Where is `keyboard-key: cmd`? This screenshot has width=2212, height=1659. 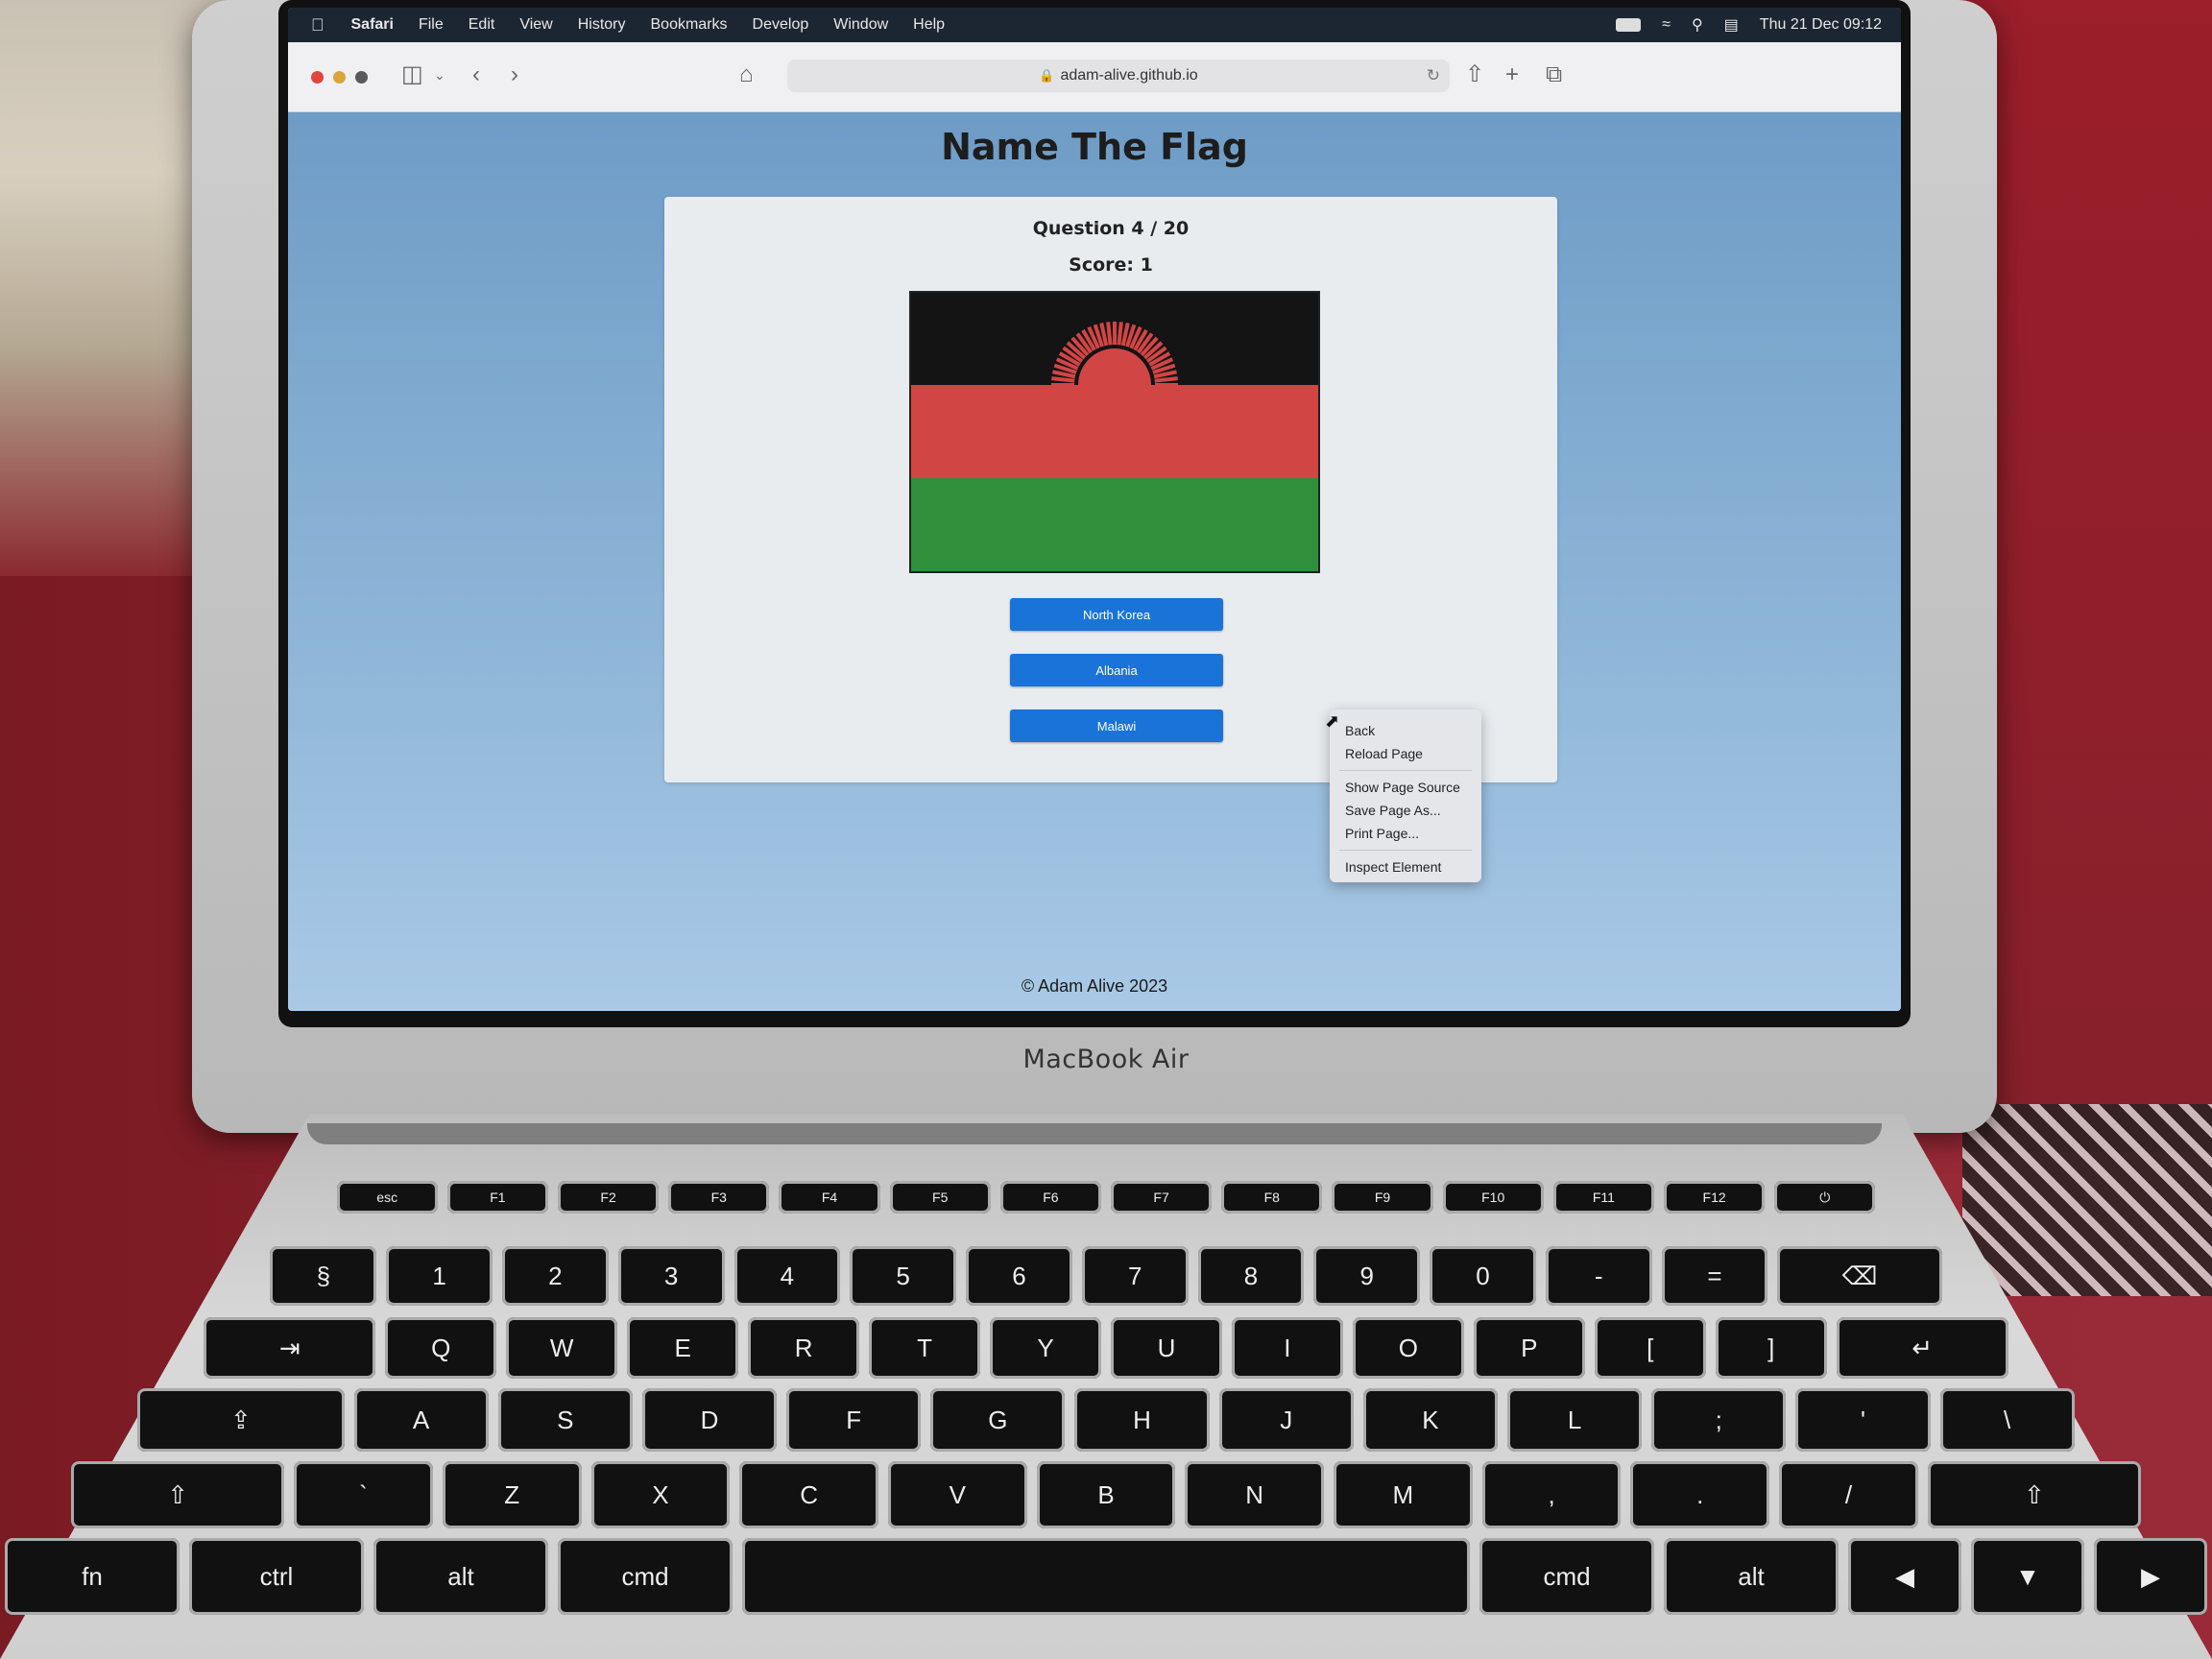 keyboard-key: cmd is located at coordinates (1567, 1576).